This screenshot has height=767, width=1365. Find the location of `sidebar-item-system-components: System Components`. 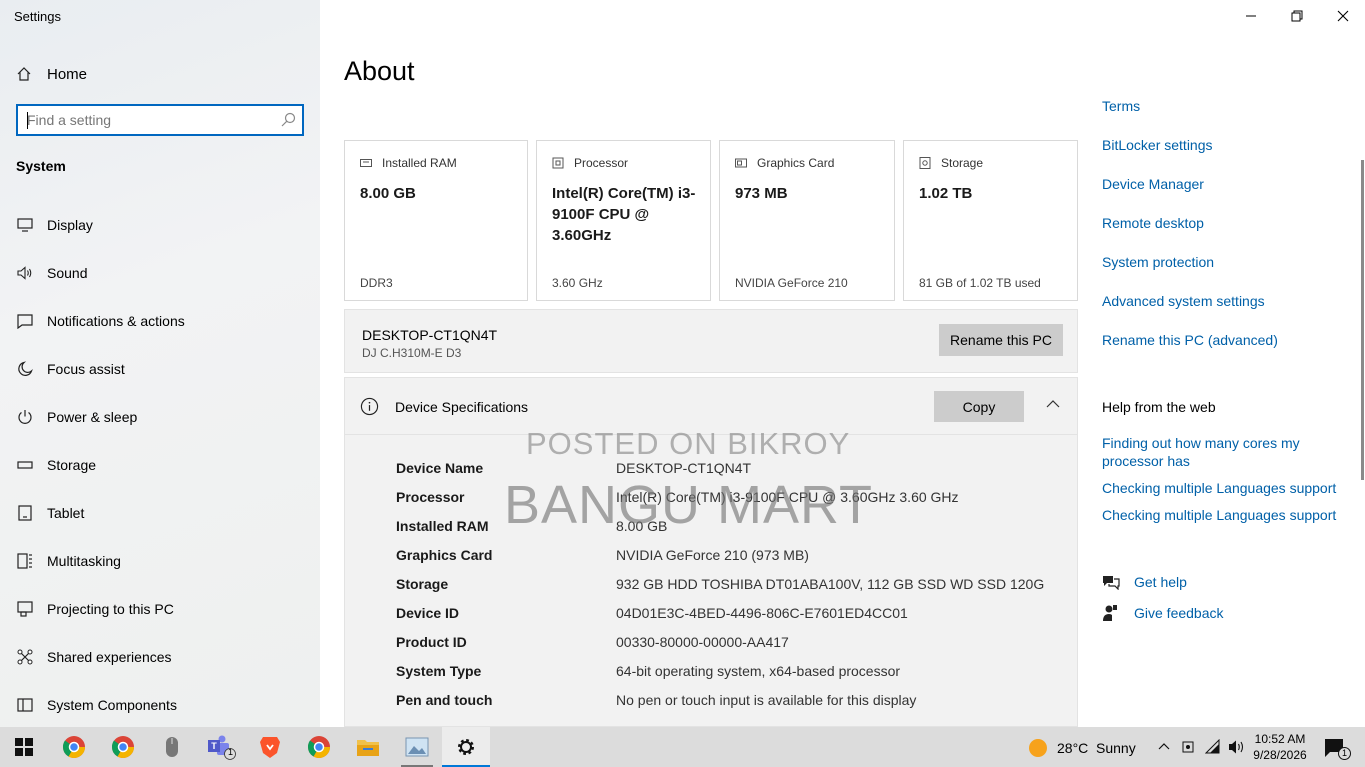

sidebar-item-system-components: System Components is located at coordinates (161, 705).